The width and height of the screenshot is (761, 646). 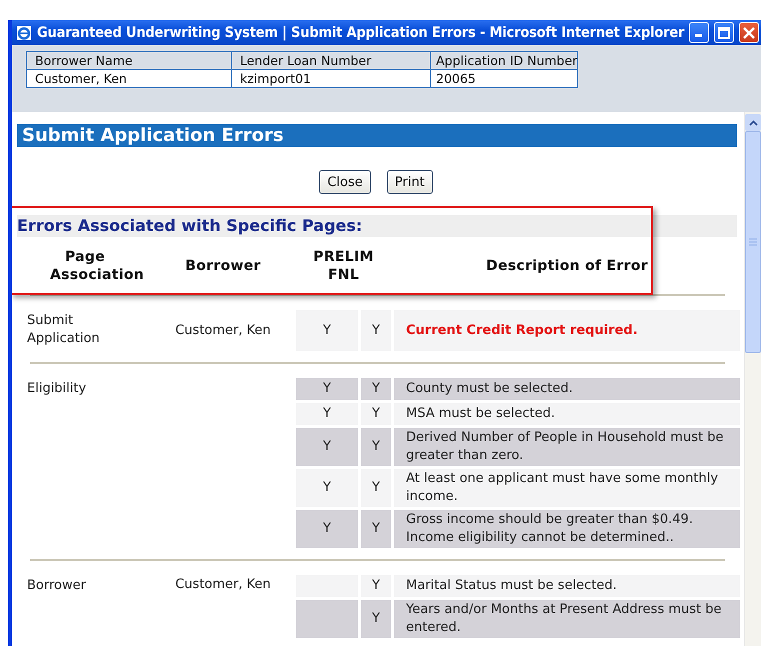 I want to click on close-icon, so click(x=749, y=32).